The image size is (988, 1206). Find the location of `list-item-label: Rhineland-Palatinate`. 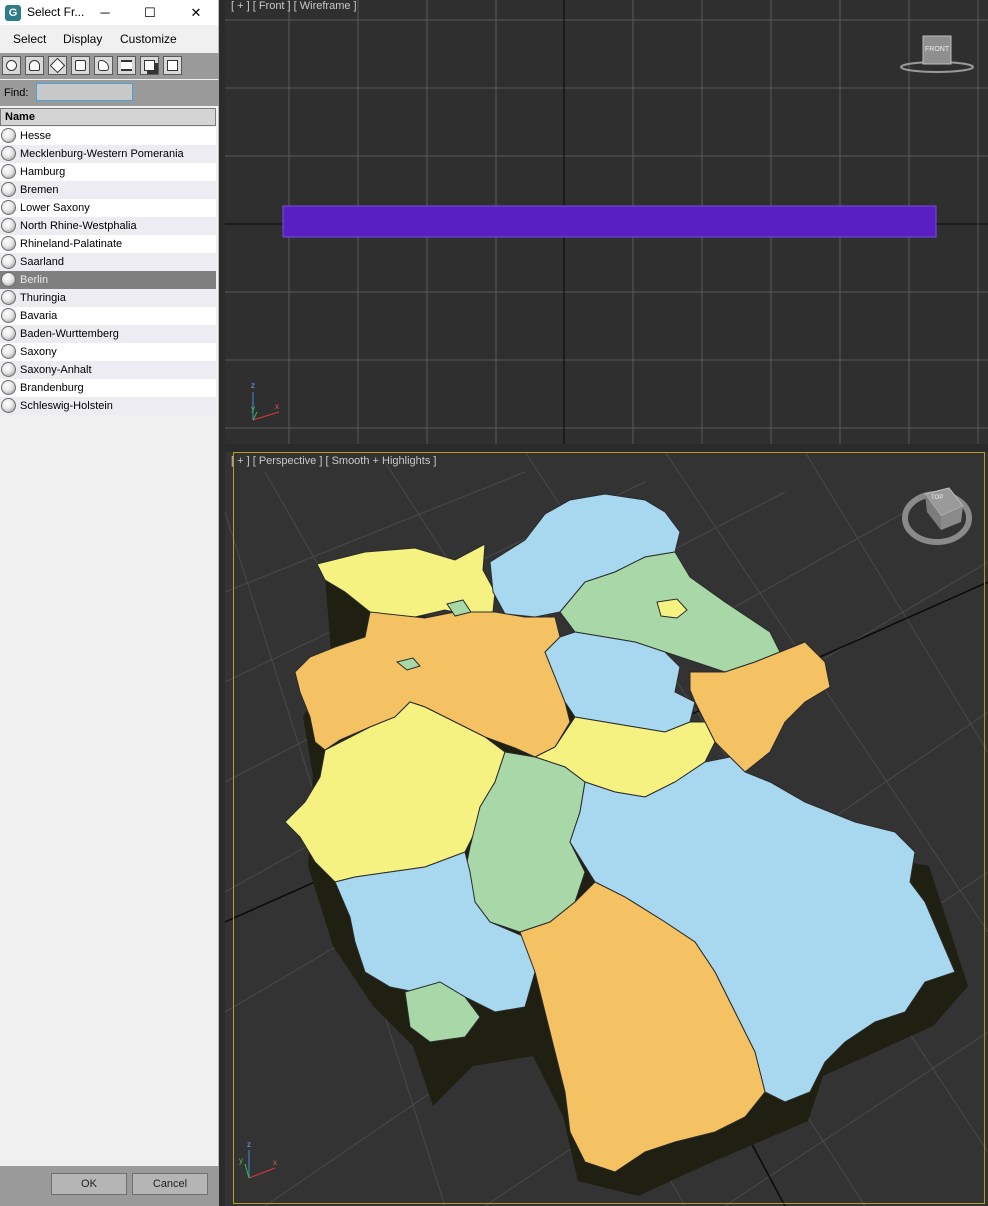

list-item-label: Rhineland-Palatinate is located at coordinates (71, 244).